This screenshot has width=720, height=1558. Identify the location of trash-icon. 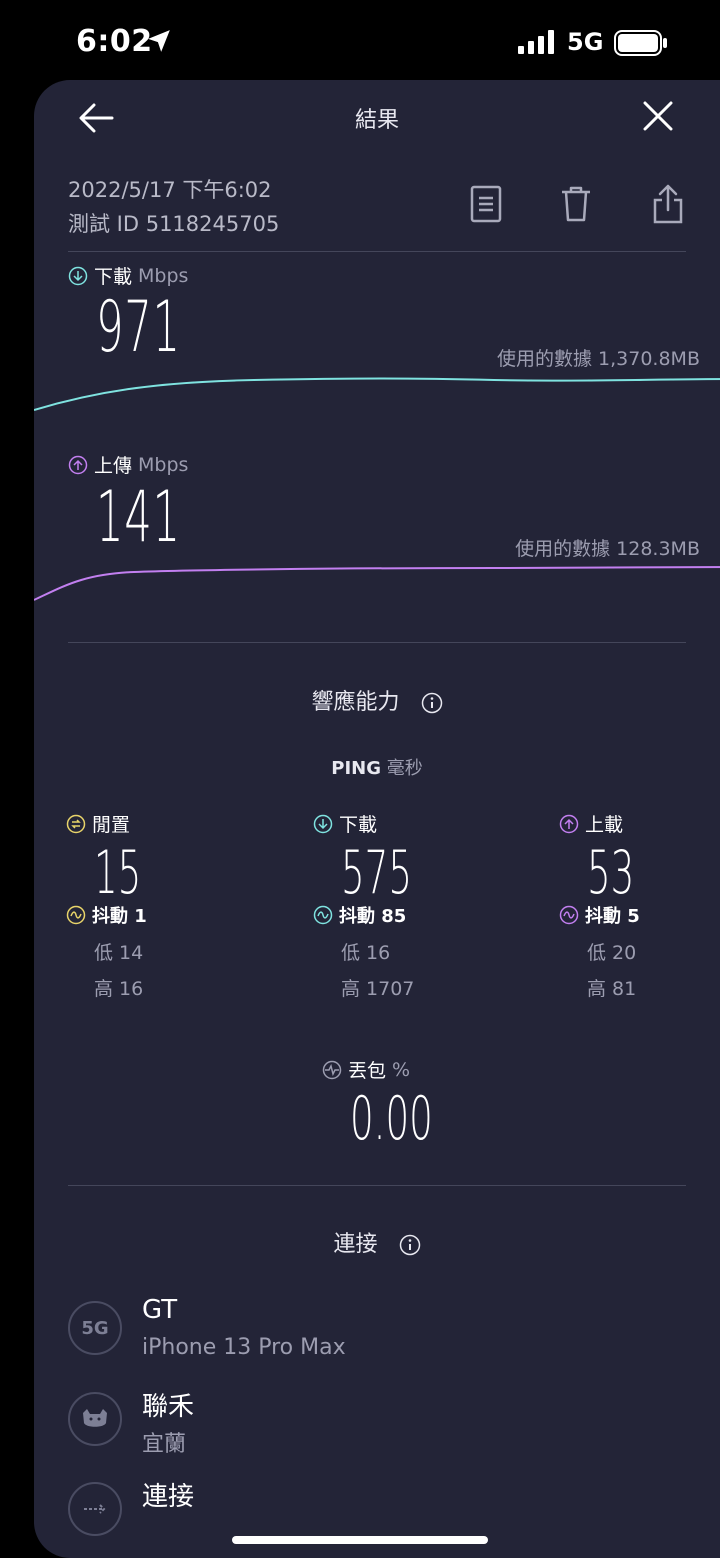
(576, 204).